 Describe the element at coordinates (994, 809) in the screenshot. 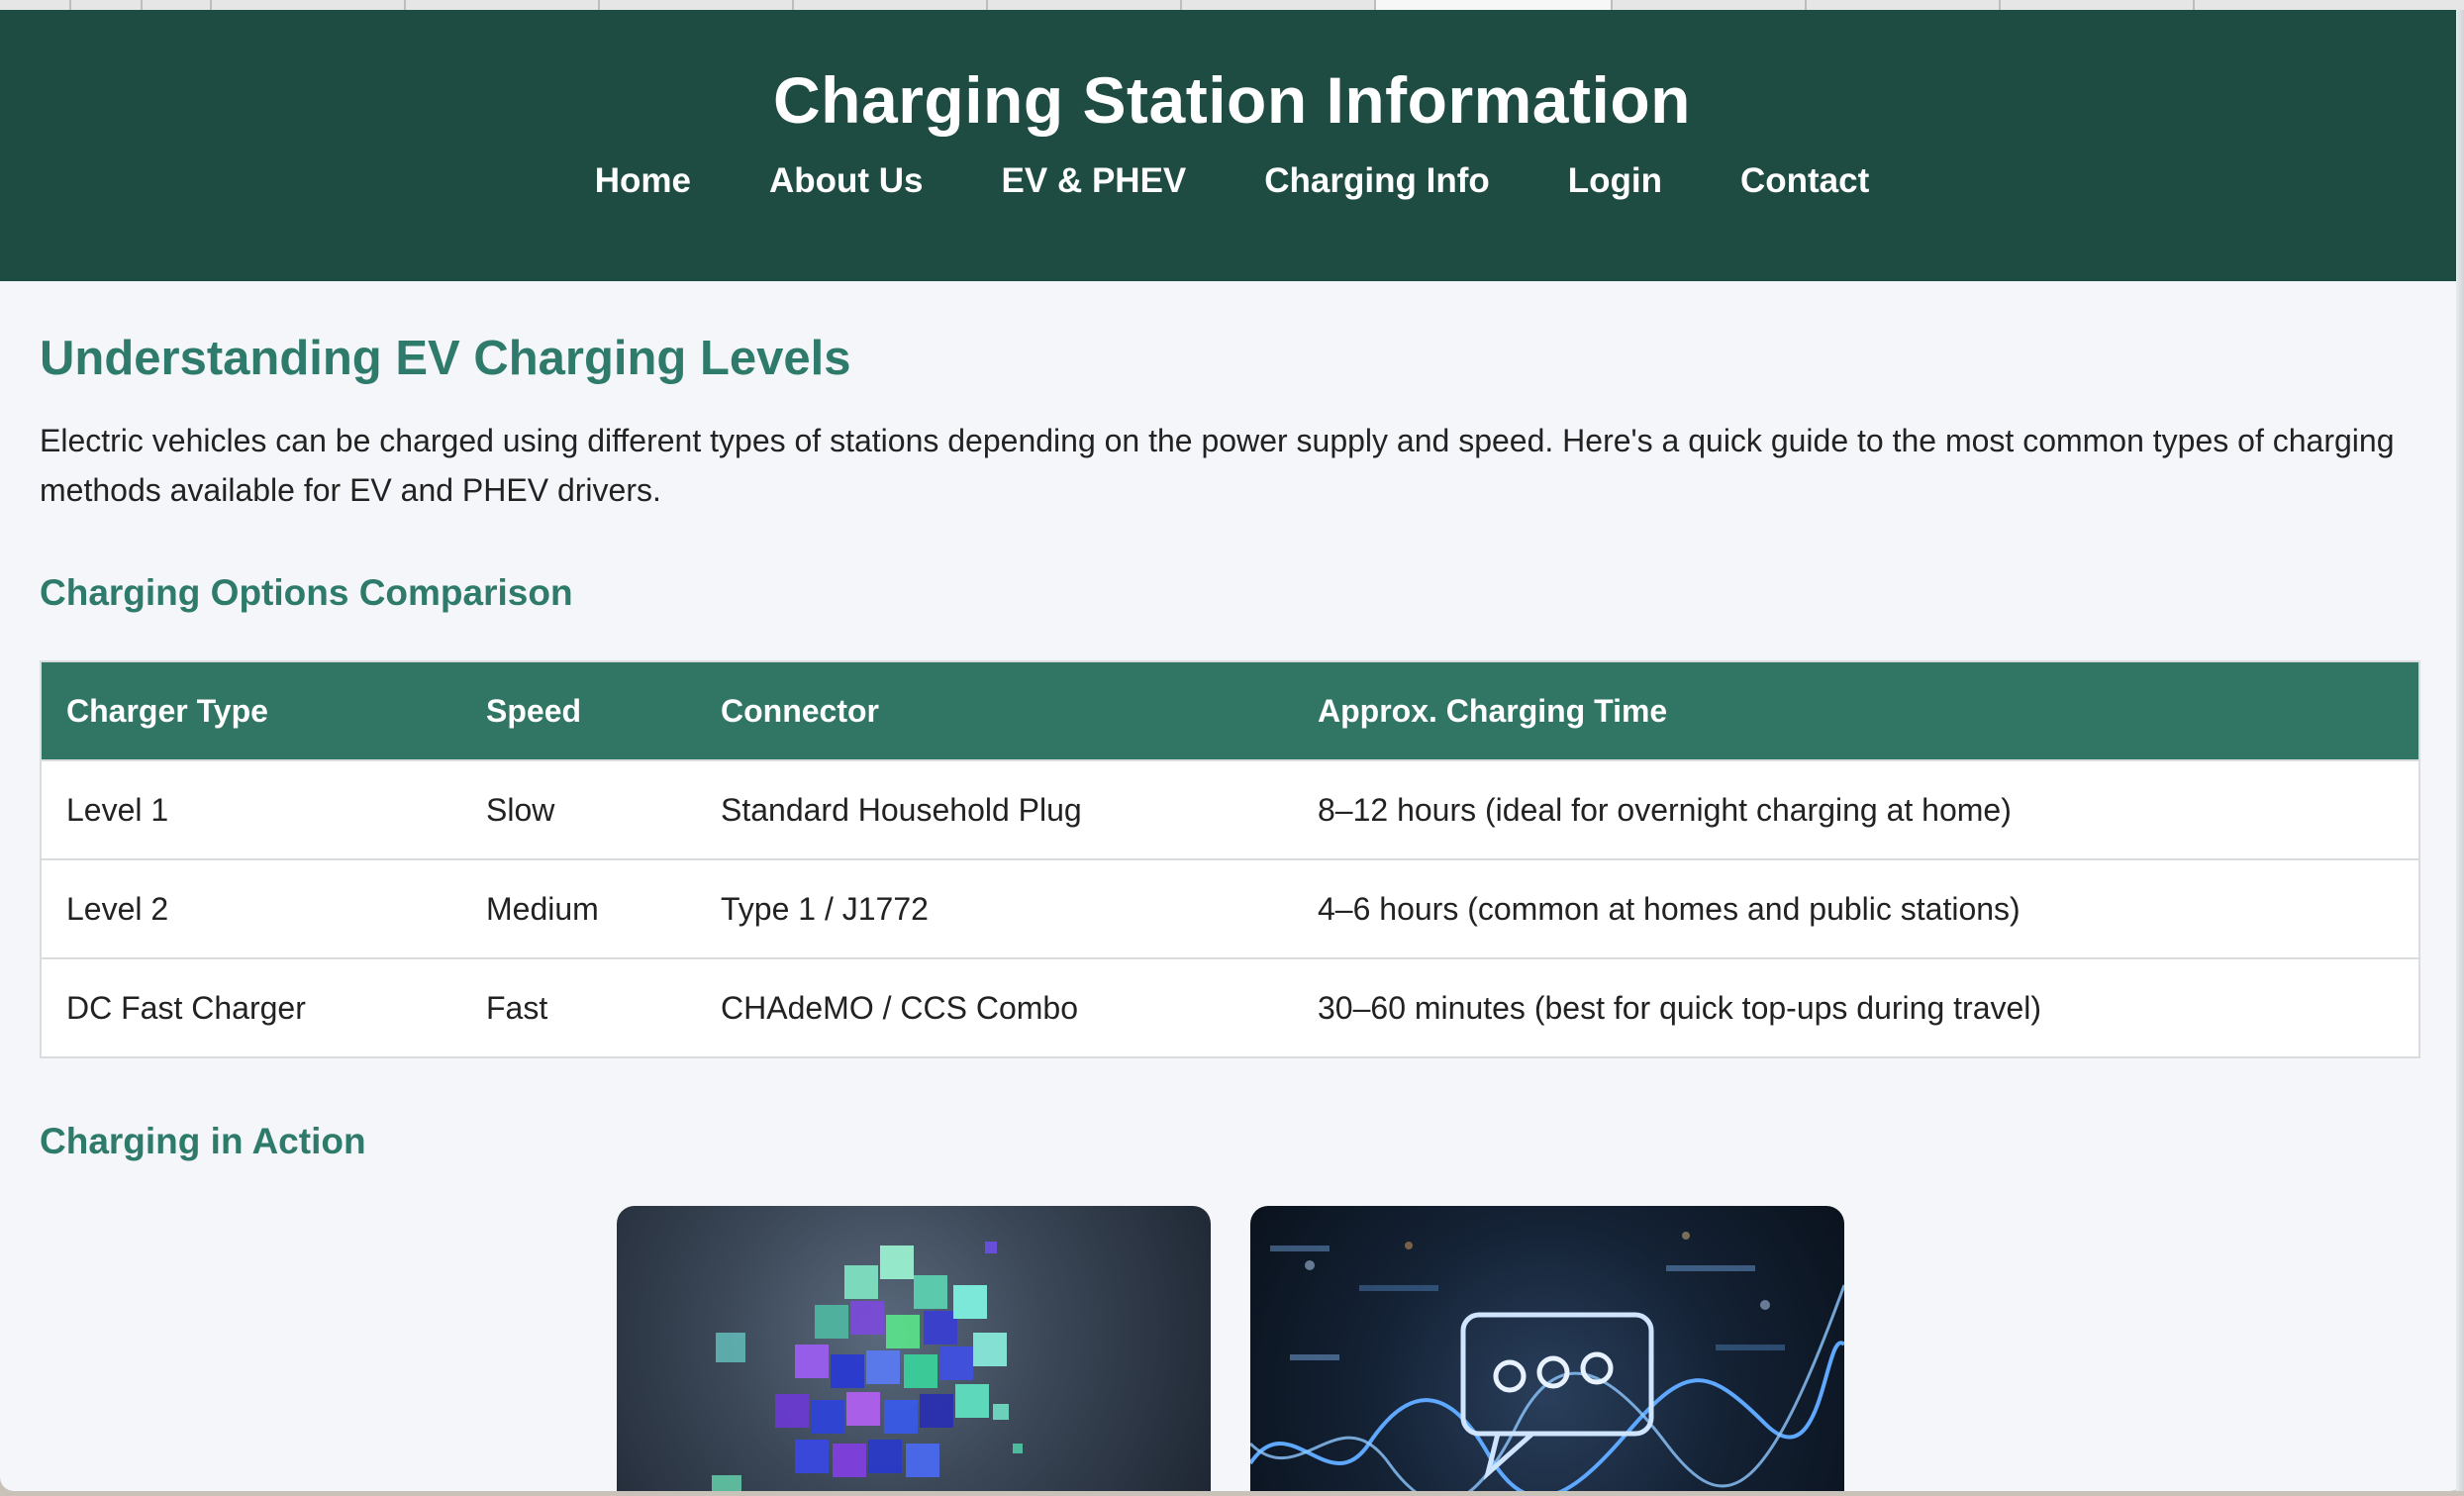

I see `cell-connector: Standard Household Plug` at that location.